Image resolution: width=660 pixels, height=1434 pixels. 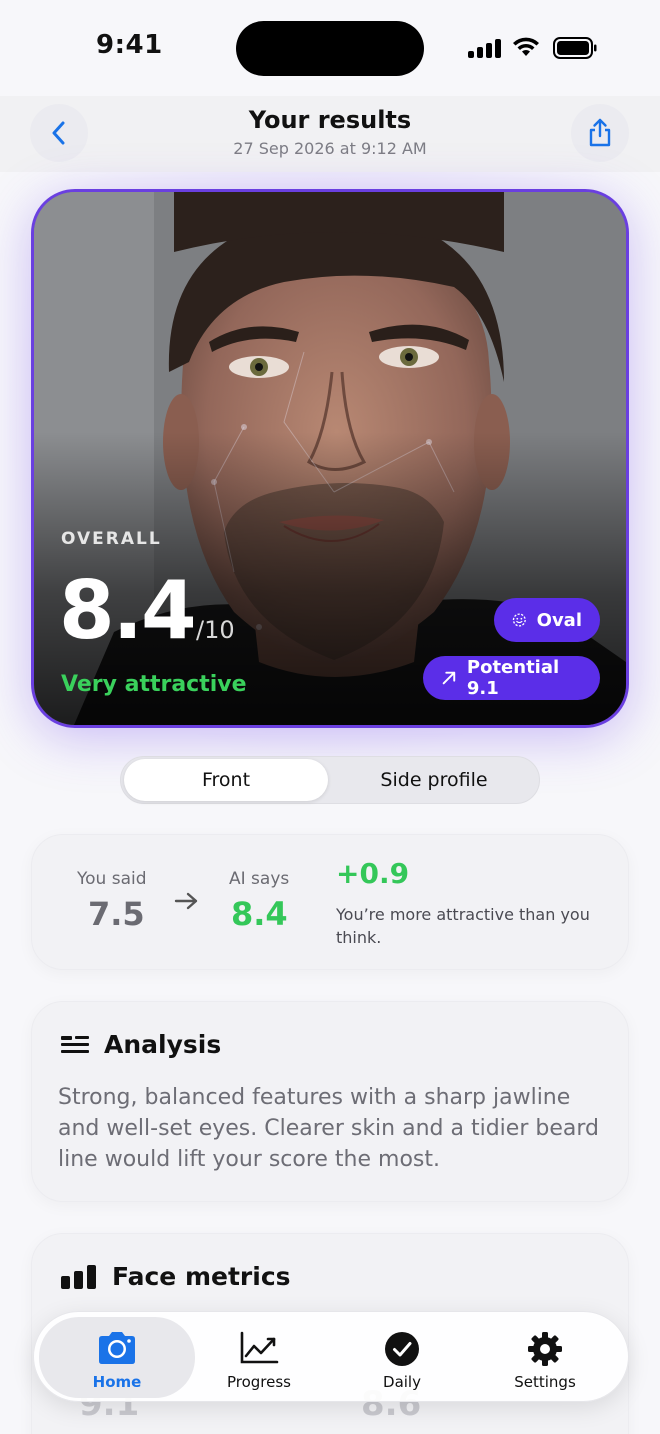 I want to click on you-said-value: 7.5, so click(x=116, y=914).